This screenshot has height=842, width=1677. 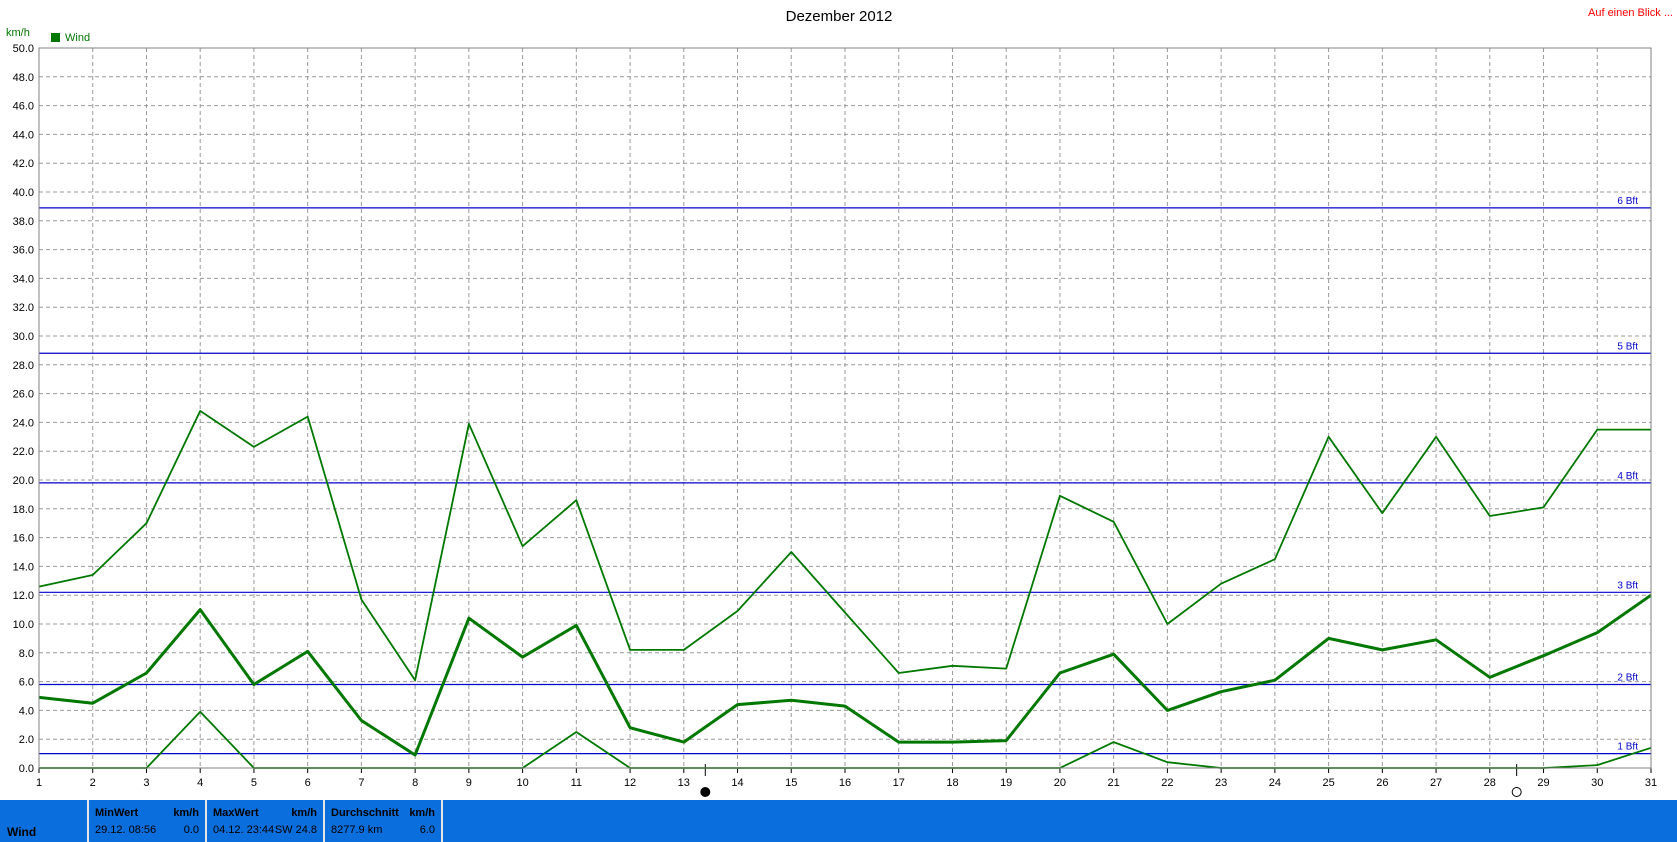 I want to click on x-tick-label: 7, so click(x=361, y=783).